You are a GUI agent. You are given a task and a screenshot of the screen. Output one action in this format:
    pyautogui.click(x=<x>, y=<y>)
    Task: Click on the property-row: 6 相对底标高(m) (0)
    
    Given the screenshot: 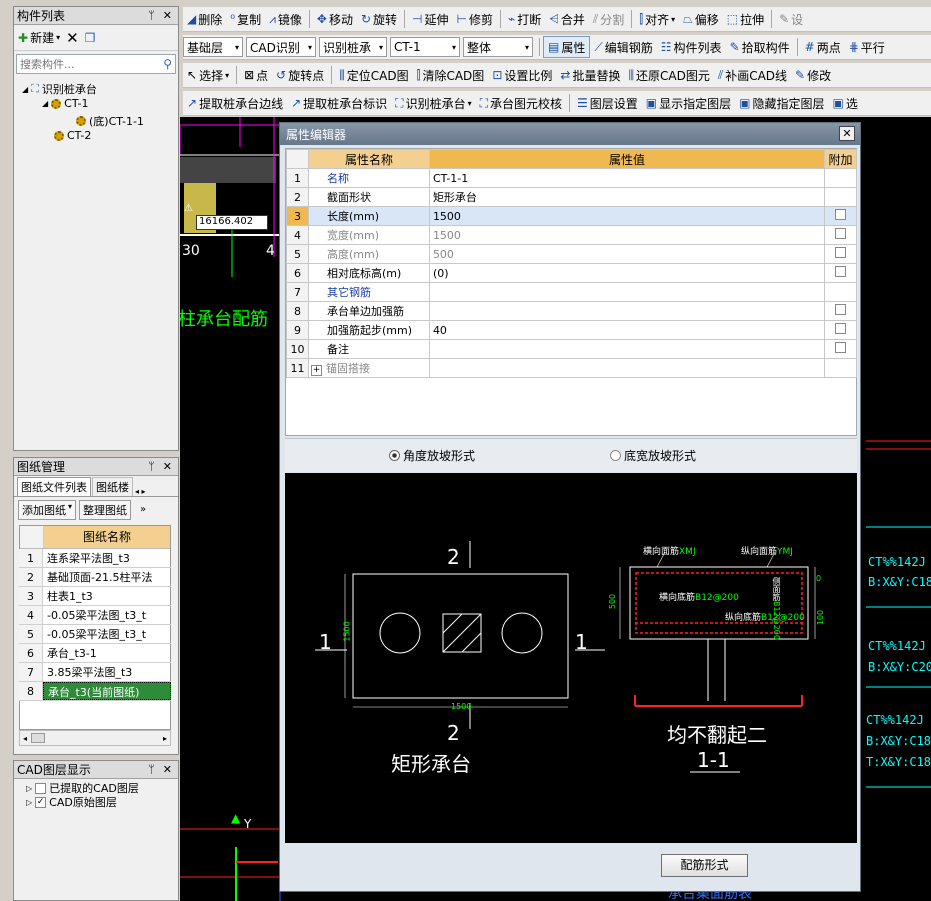 What is the action you would take?
    pyautogui.click(x=572, y=273)
    